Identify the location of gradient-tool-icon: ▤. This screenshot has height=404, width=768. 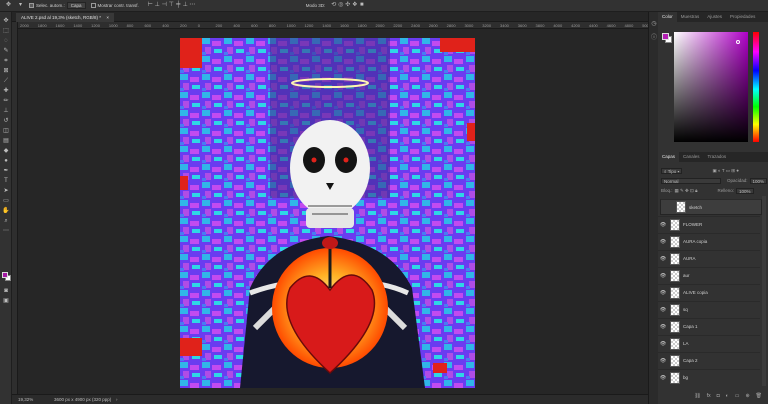
(6, 141).